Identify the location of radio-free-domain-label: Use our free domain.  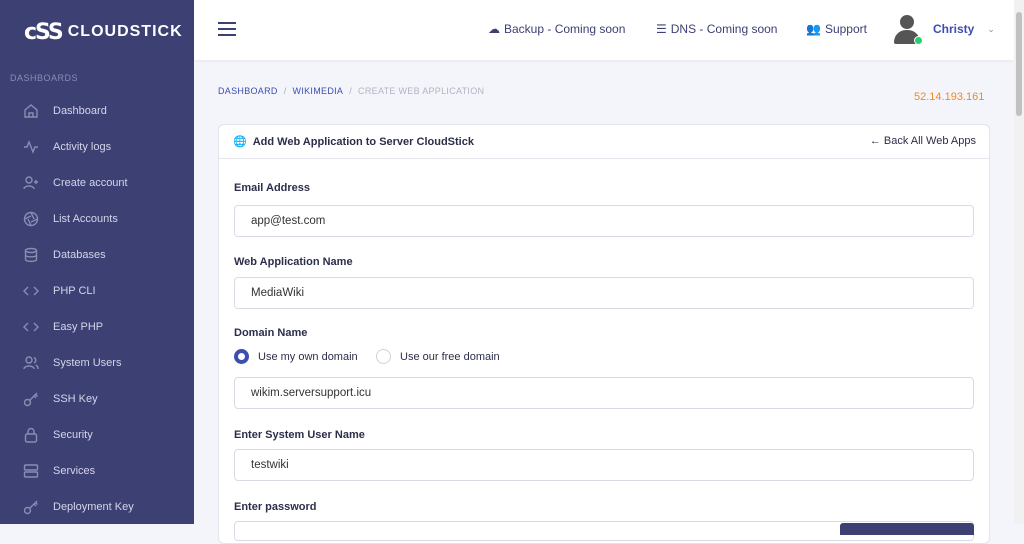
(450, 356).